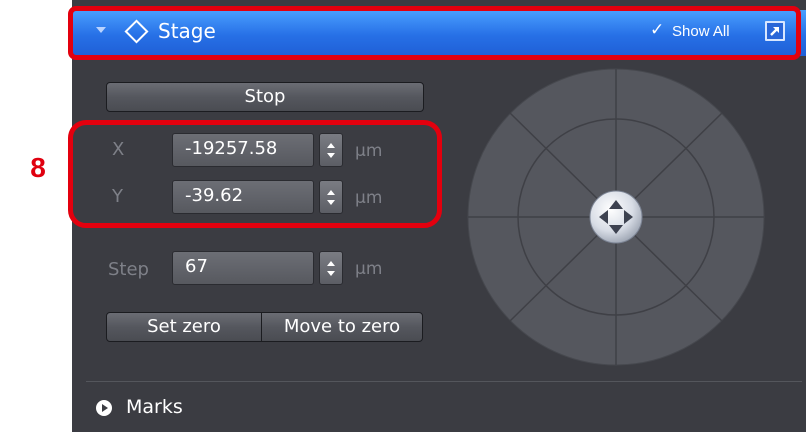  What do you see at coordinates (331, 273) in the screenshot?
I see `down-arrow-icon` at bounding box center [331, 273].